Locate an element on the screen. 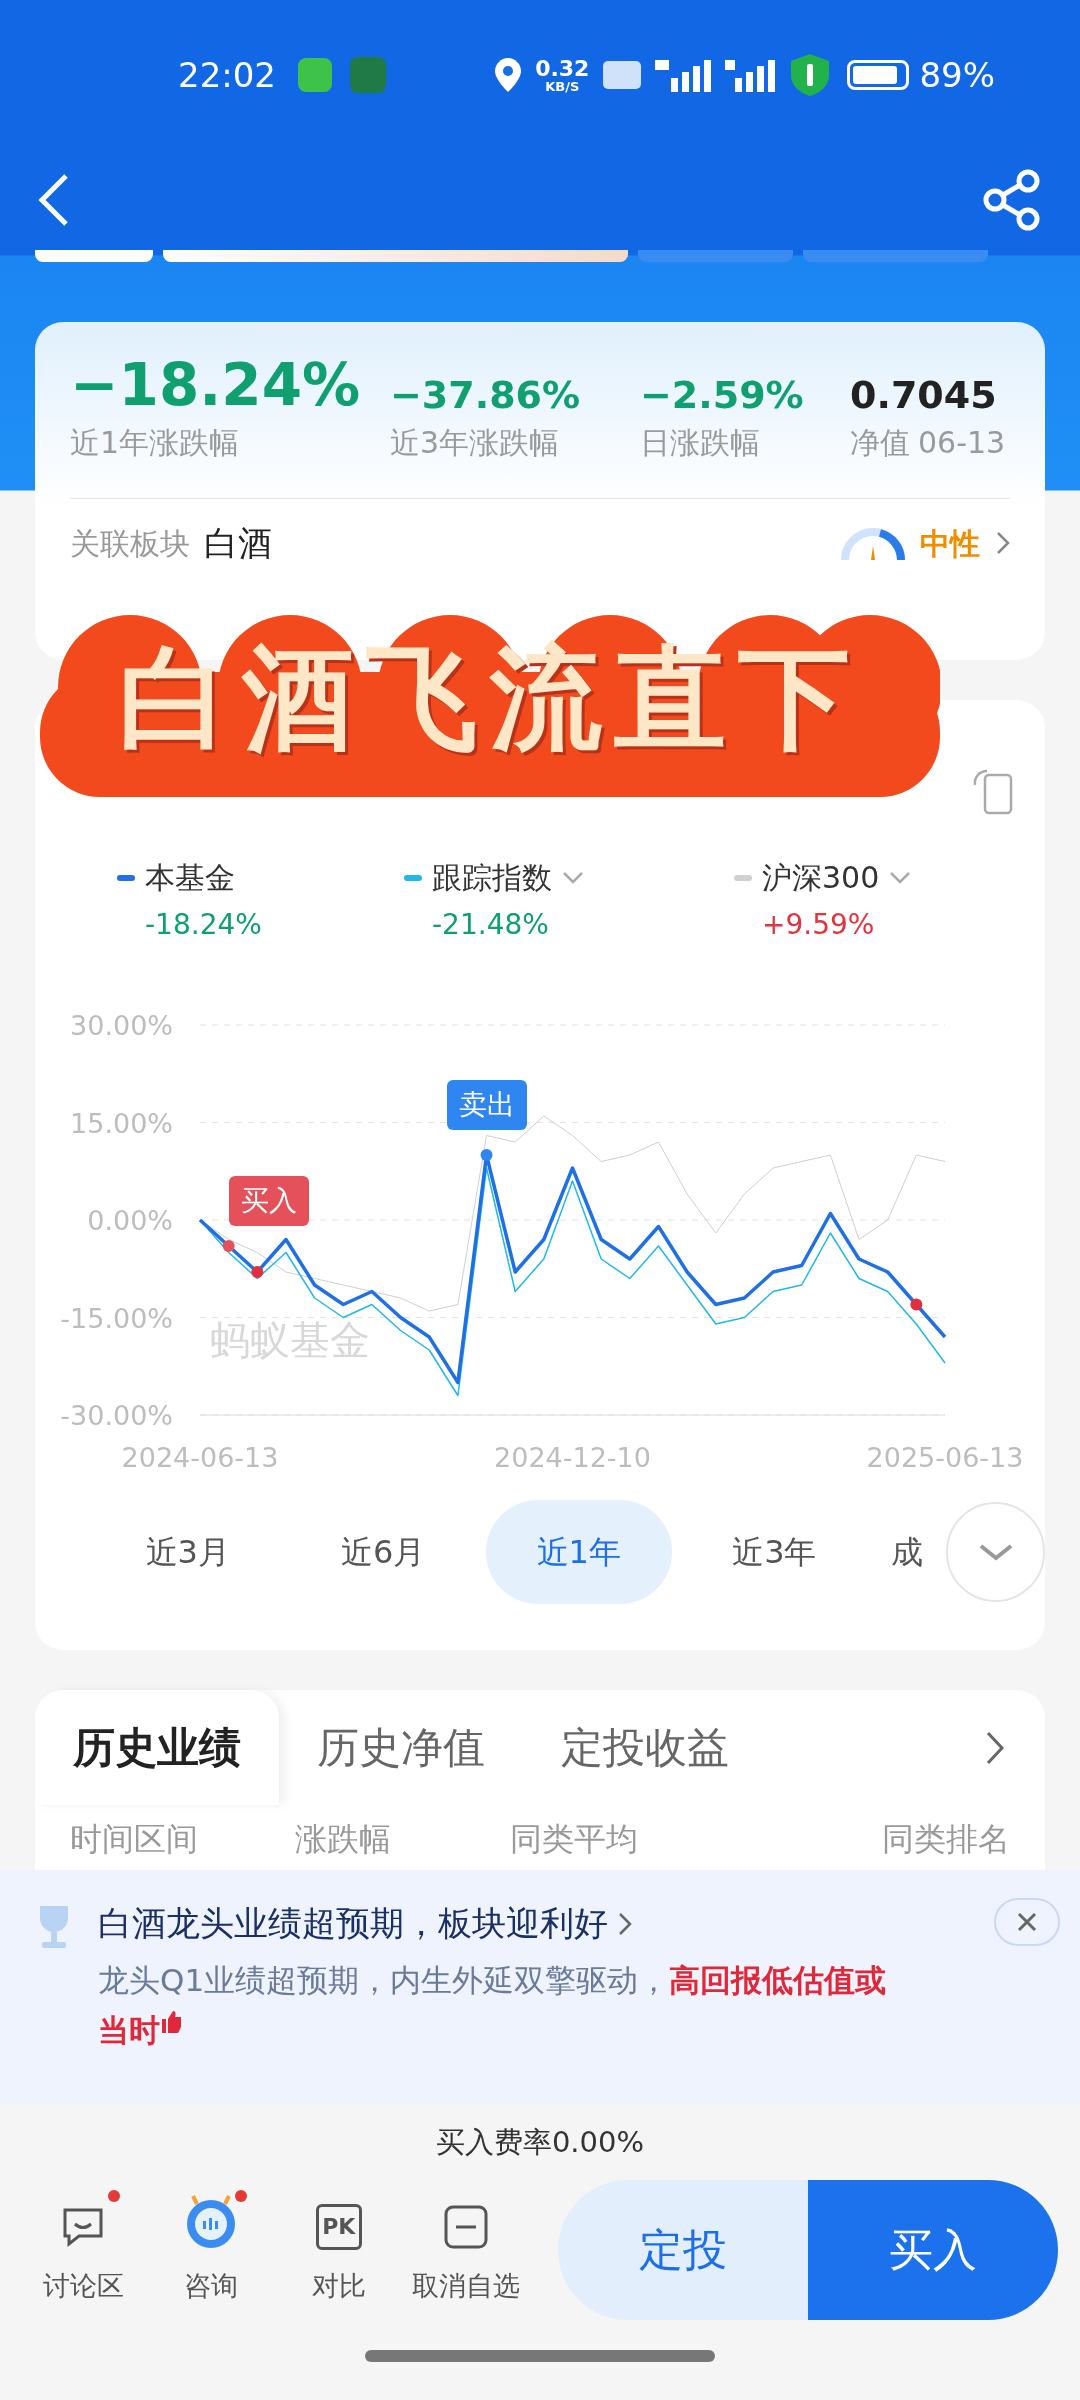 The image size is (1080, 2400). notice-text: 当时 is located at coordinates (129, 2030).